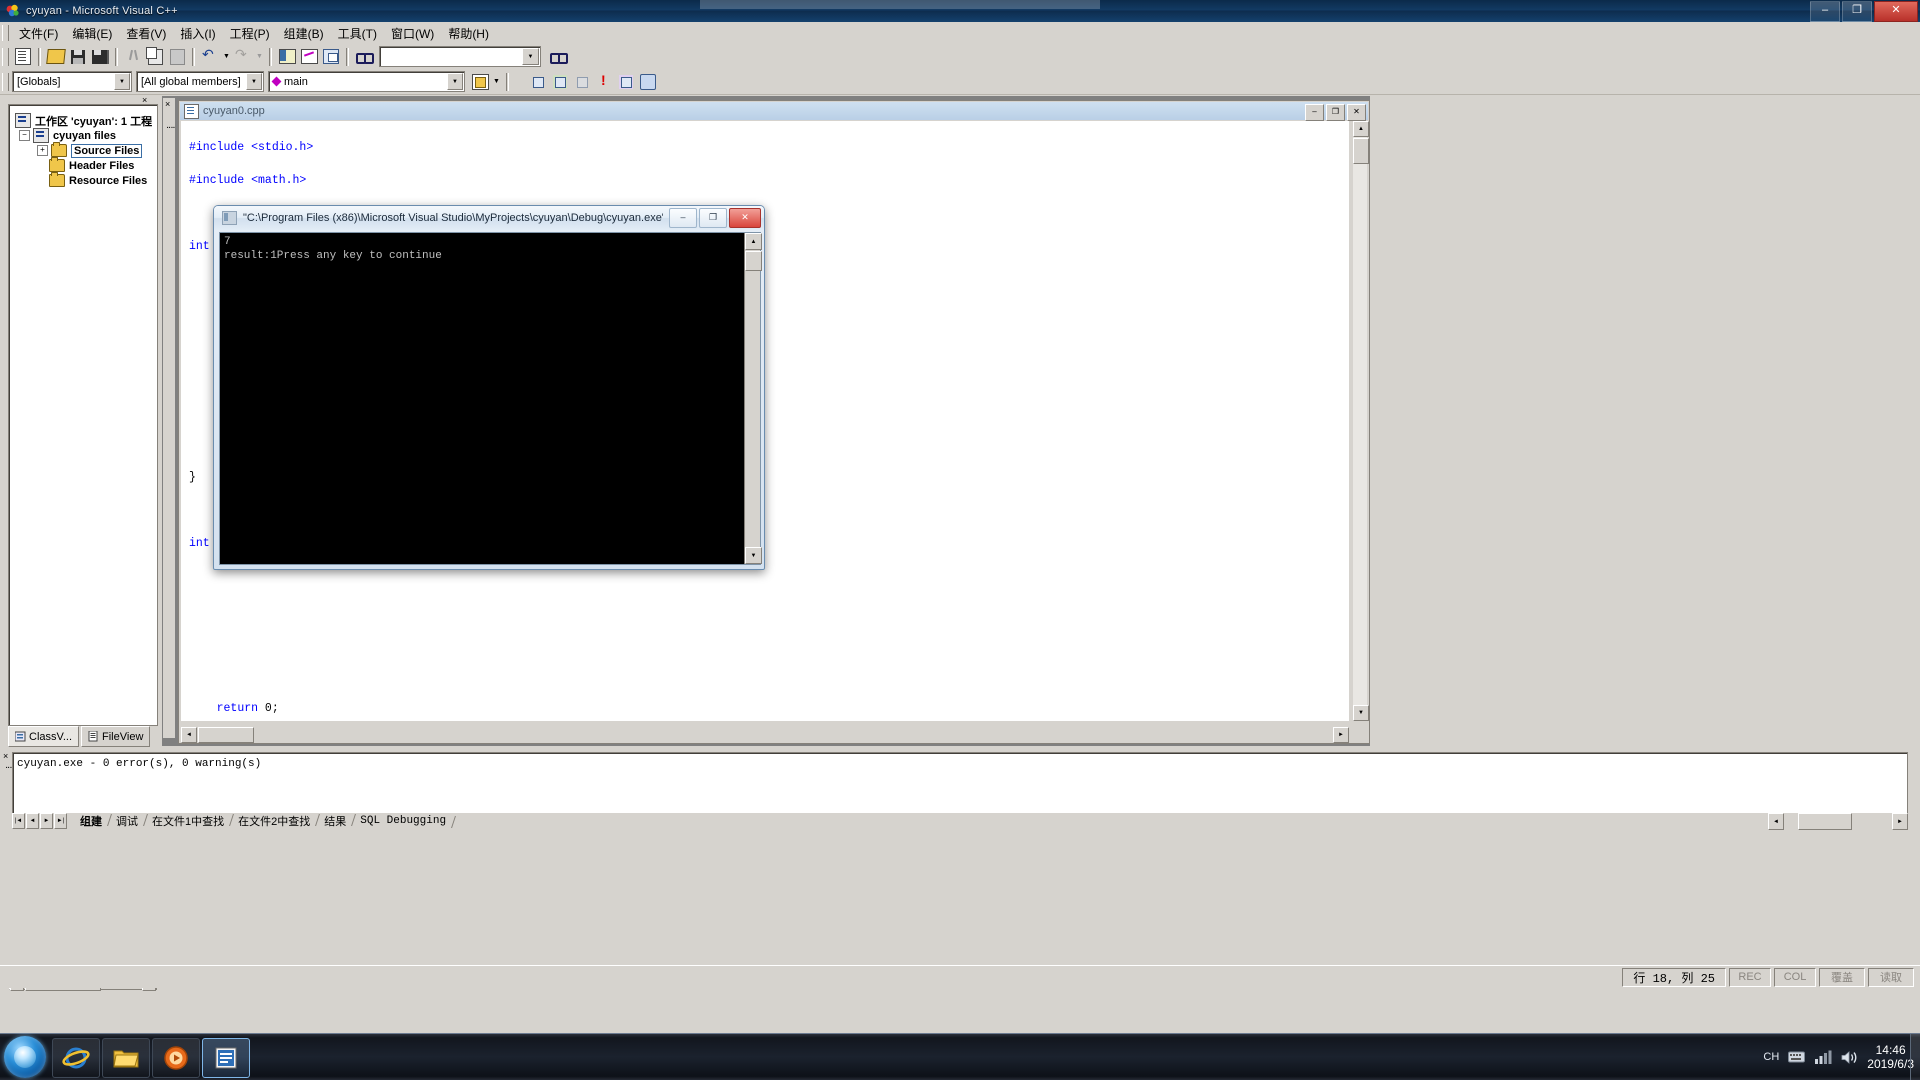  I want to click on output-tab-build: 组建, so click(91, 821).